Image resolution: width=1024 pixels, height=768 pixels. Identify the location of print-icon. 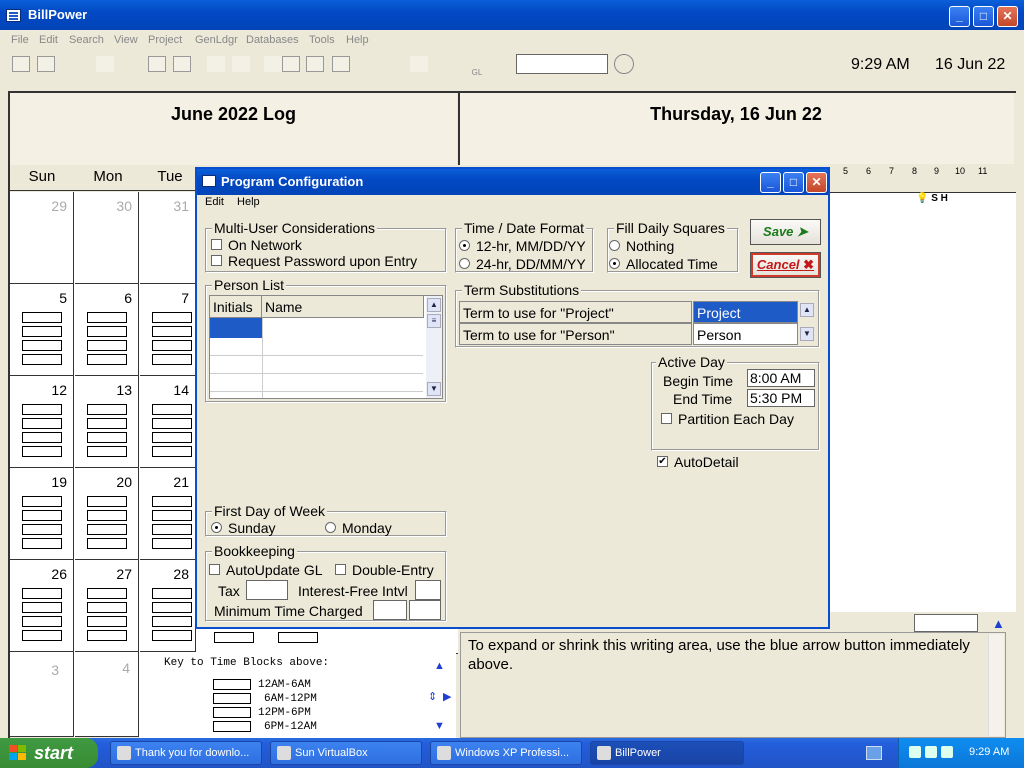
(291, 64).